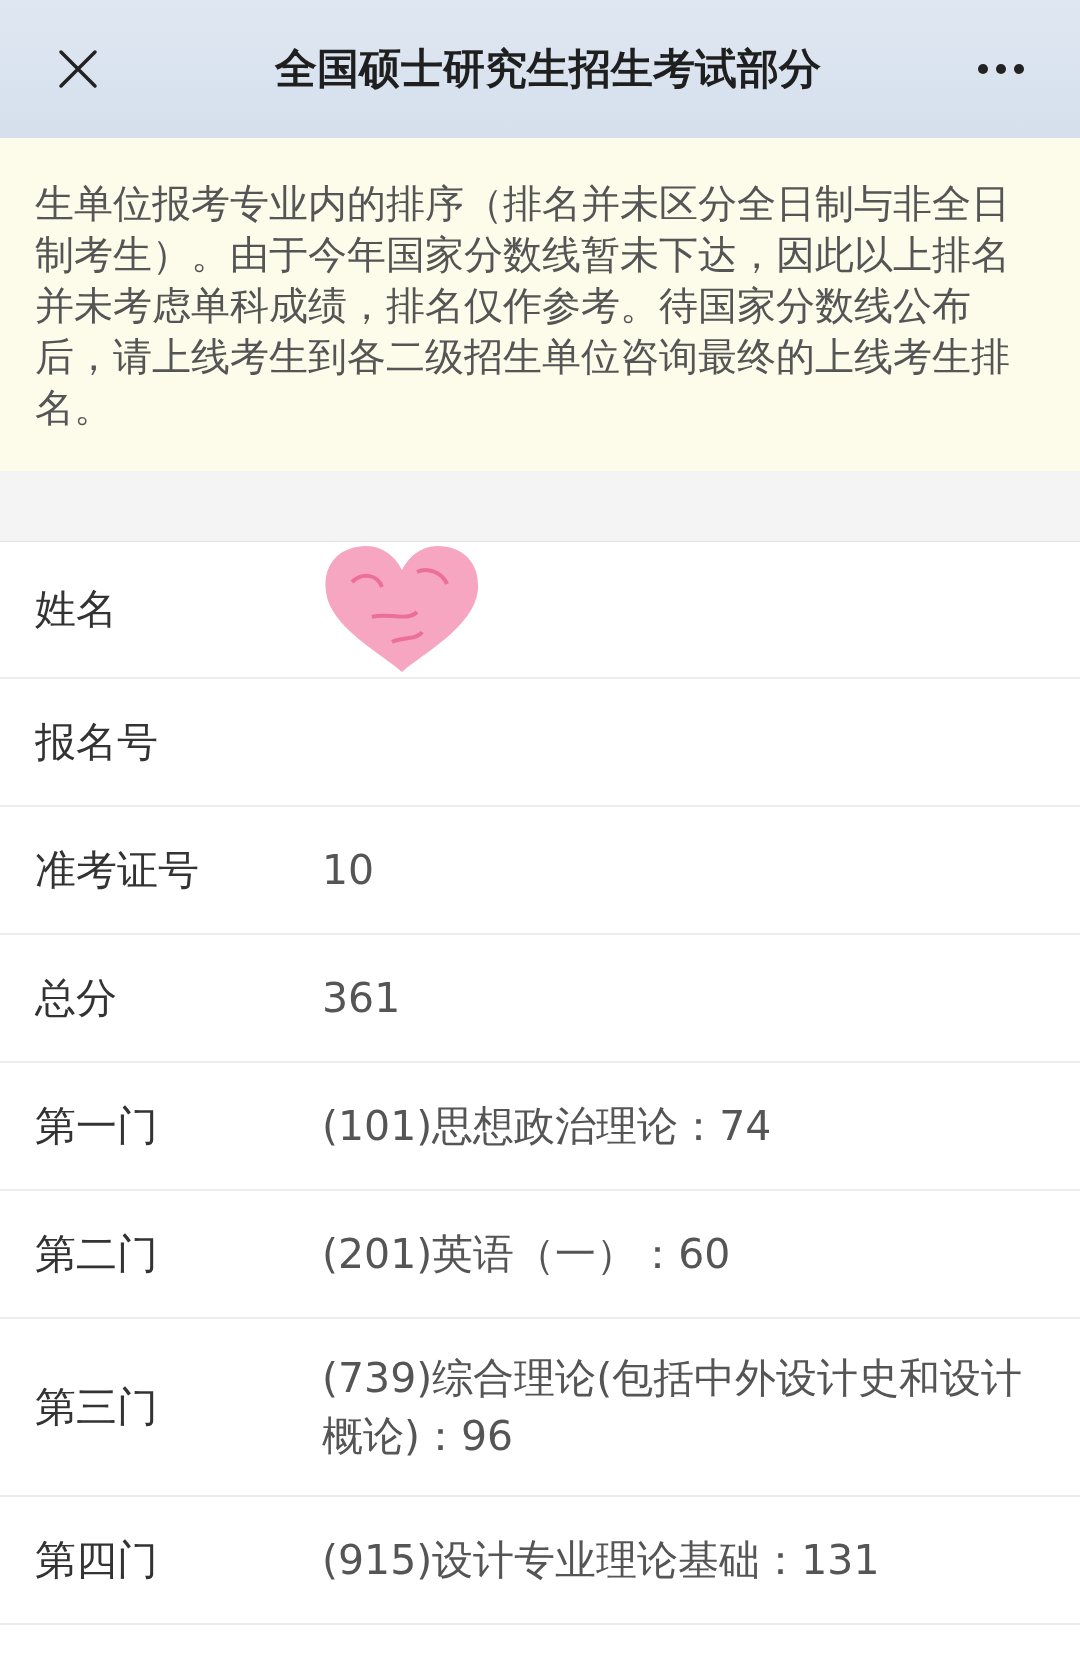 Image resolution: width=1080 pixels, height=1662 pixels. I want to click on field-value: (915)设计专业理论基础：131, so click(601, 1560).